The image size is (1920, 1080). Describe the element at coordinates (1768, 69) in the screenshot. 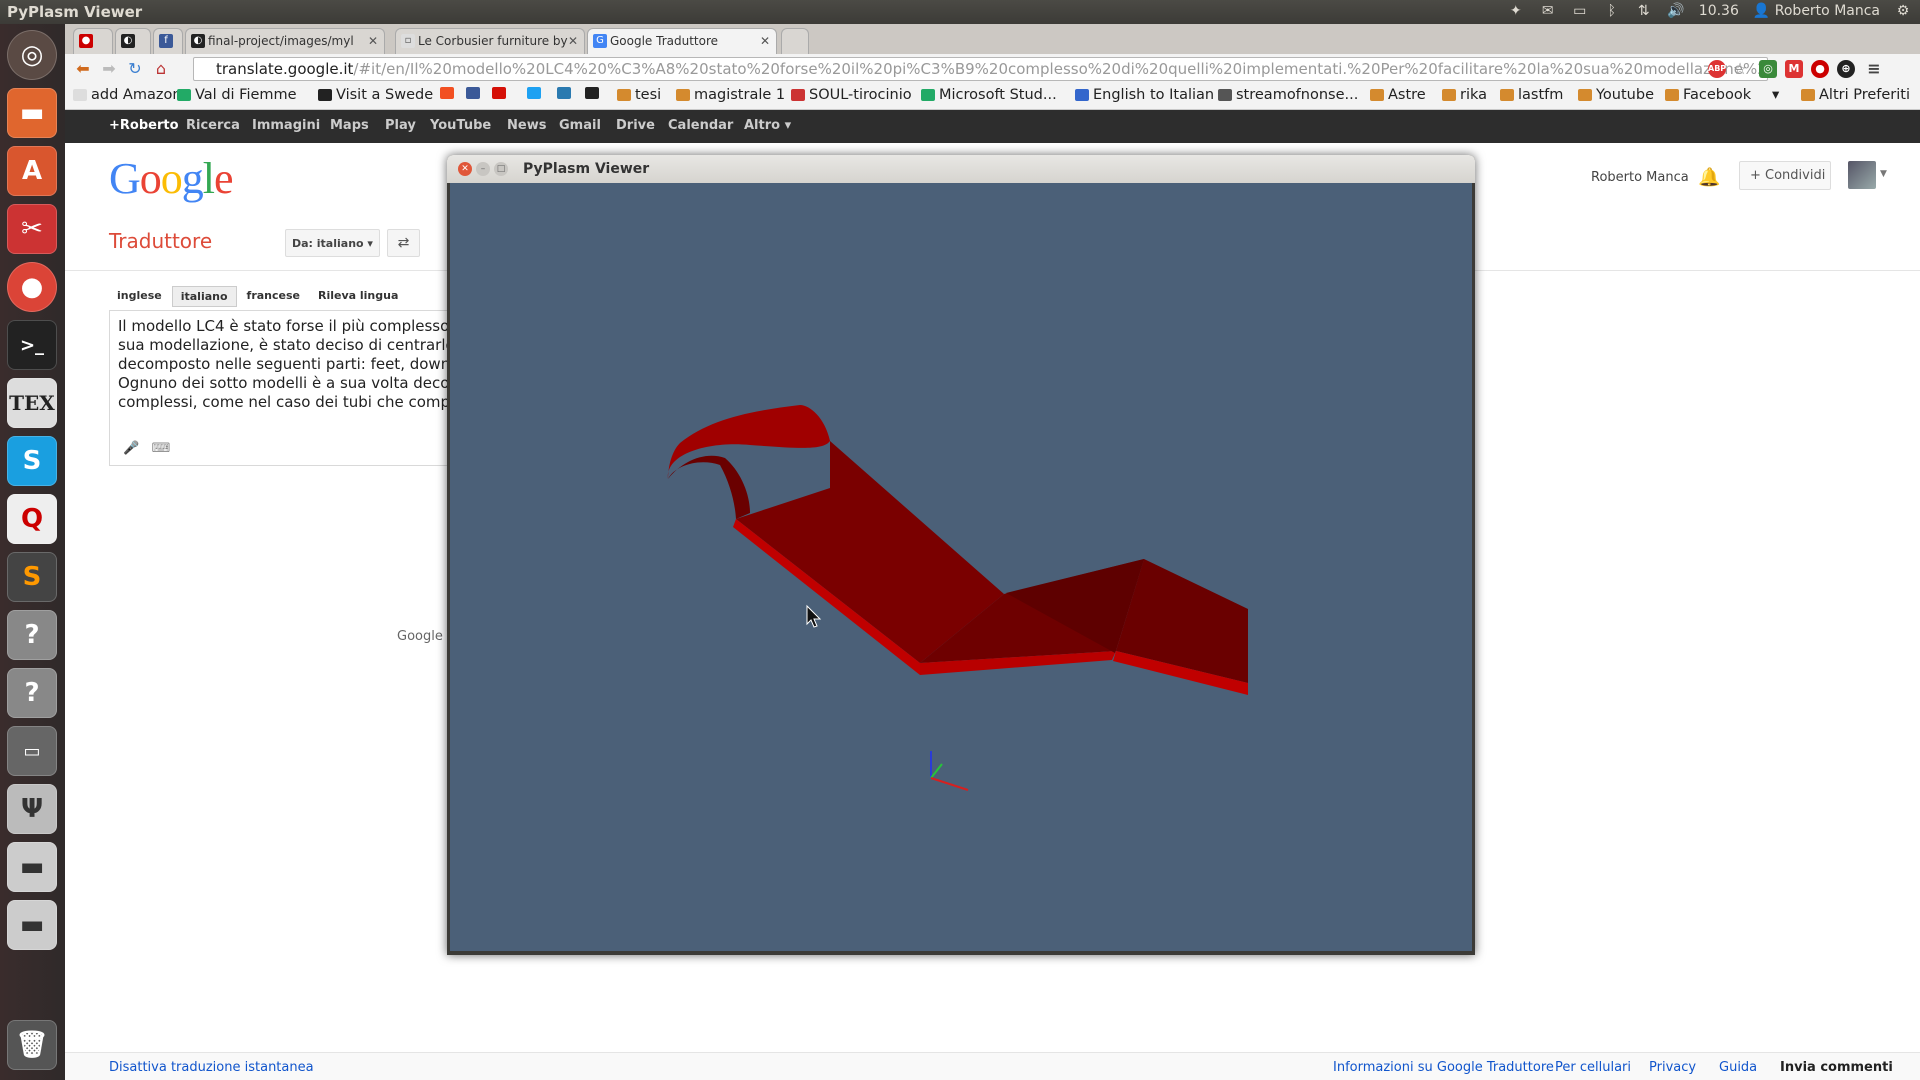

I see `extension-icon: ◎` at that location.